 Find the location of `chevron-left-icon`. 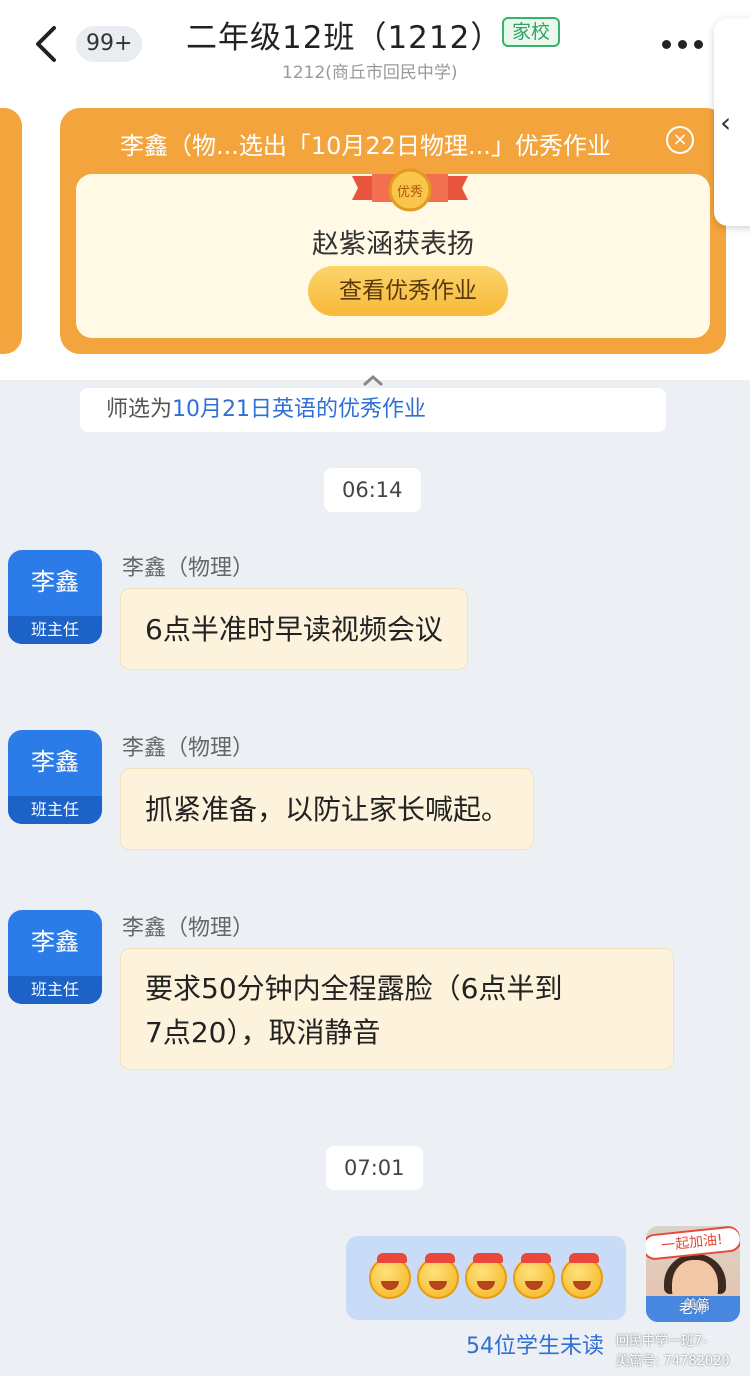

chevron-left-icon is located at coordinates (46, 44).